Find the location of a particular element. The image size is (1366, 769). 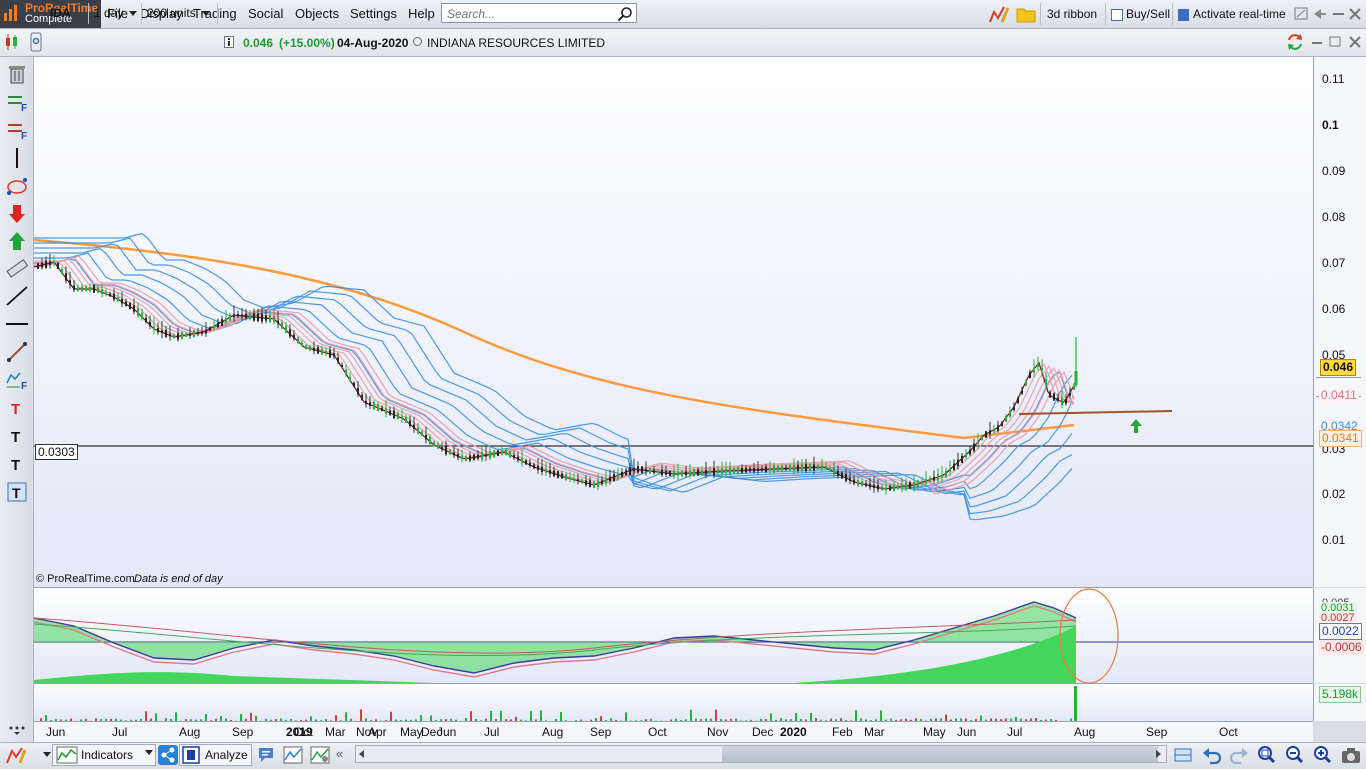

more-tools-icon is located at coordinates (17, 728).